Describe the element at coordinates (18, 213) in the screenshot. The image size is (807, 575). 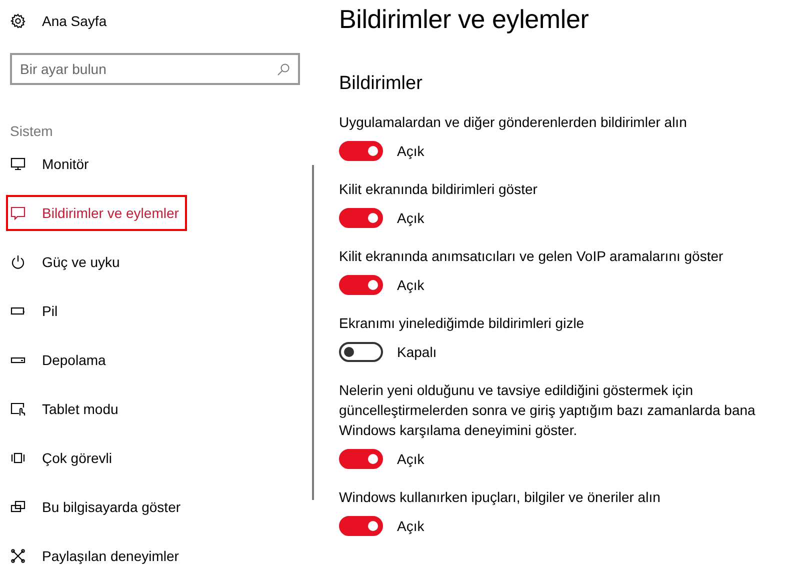
I see `speech-bubble-icon` at that location.